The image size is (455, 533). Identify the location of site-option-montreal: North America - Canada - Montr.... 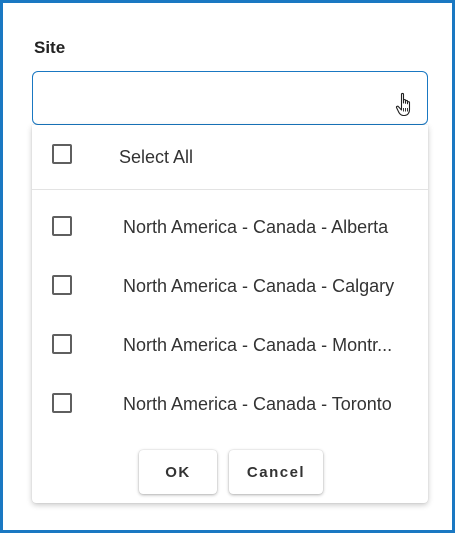
(230, 345).